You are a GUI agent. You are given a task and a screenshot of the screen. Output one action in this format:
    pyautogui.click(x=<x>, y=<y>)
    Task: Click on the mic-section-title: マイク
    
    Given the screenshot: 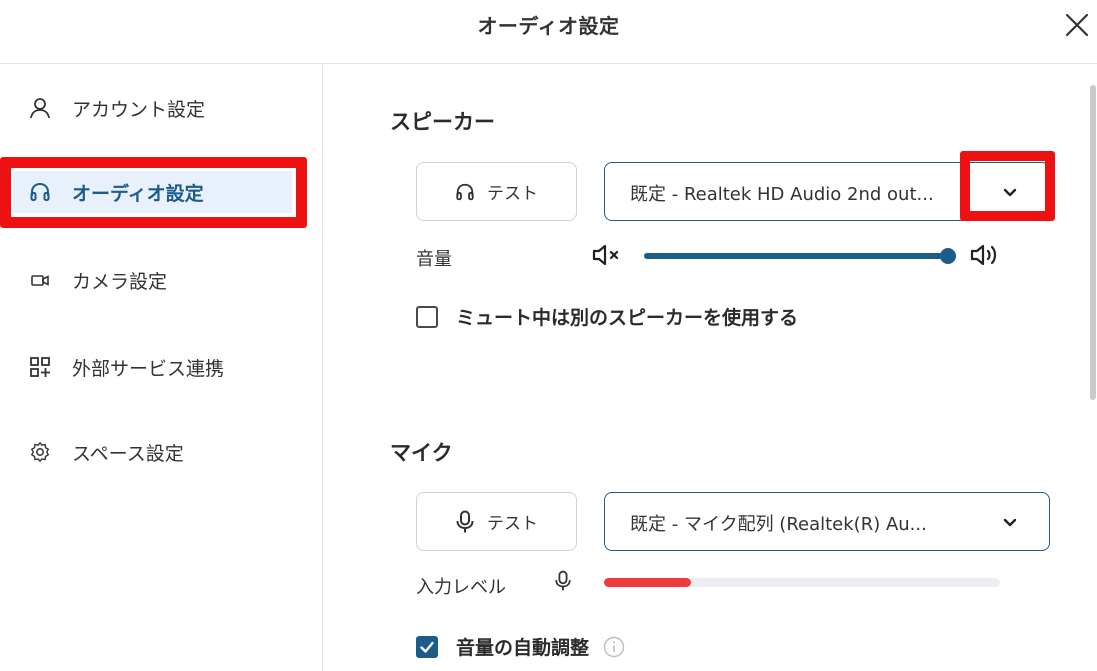 What is the action you would take?
    pyautogui.click(x=421, y=453)
    